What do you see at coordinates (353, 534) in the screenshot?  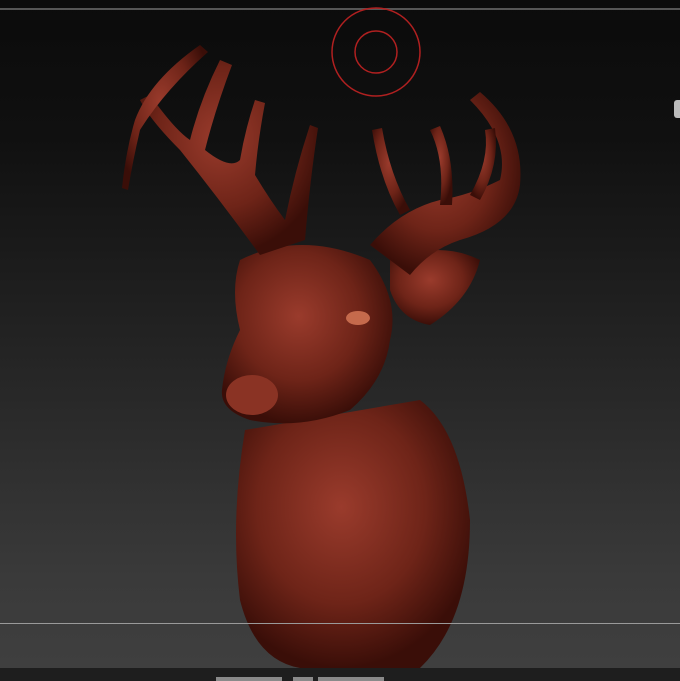 I see `deer-neck` at bounding box center [353, 534].